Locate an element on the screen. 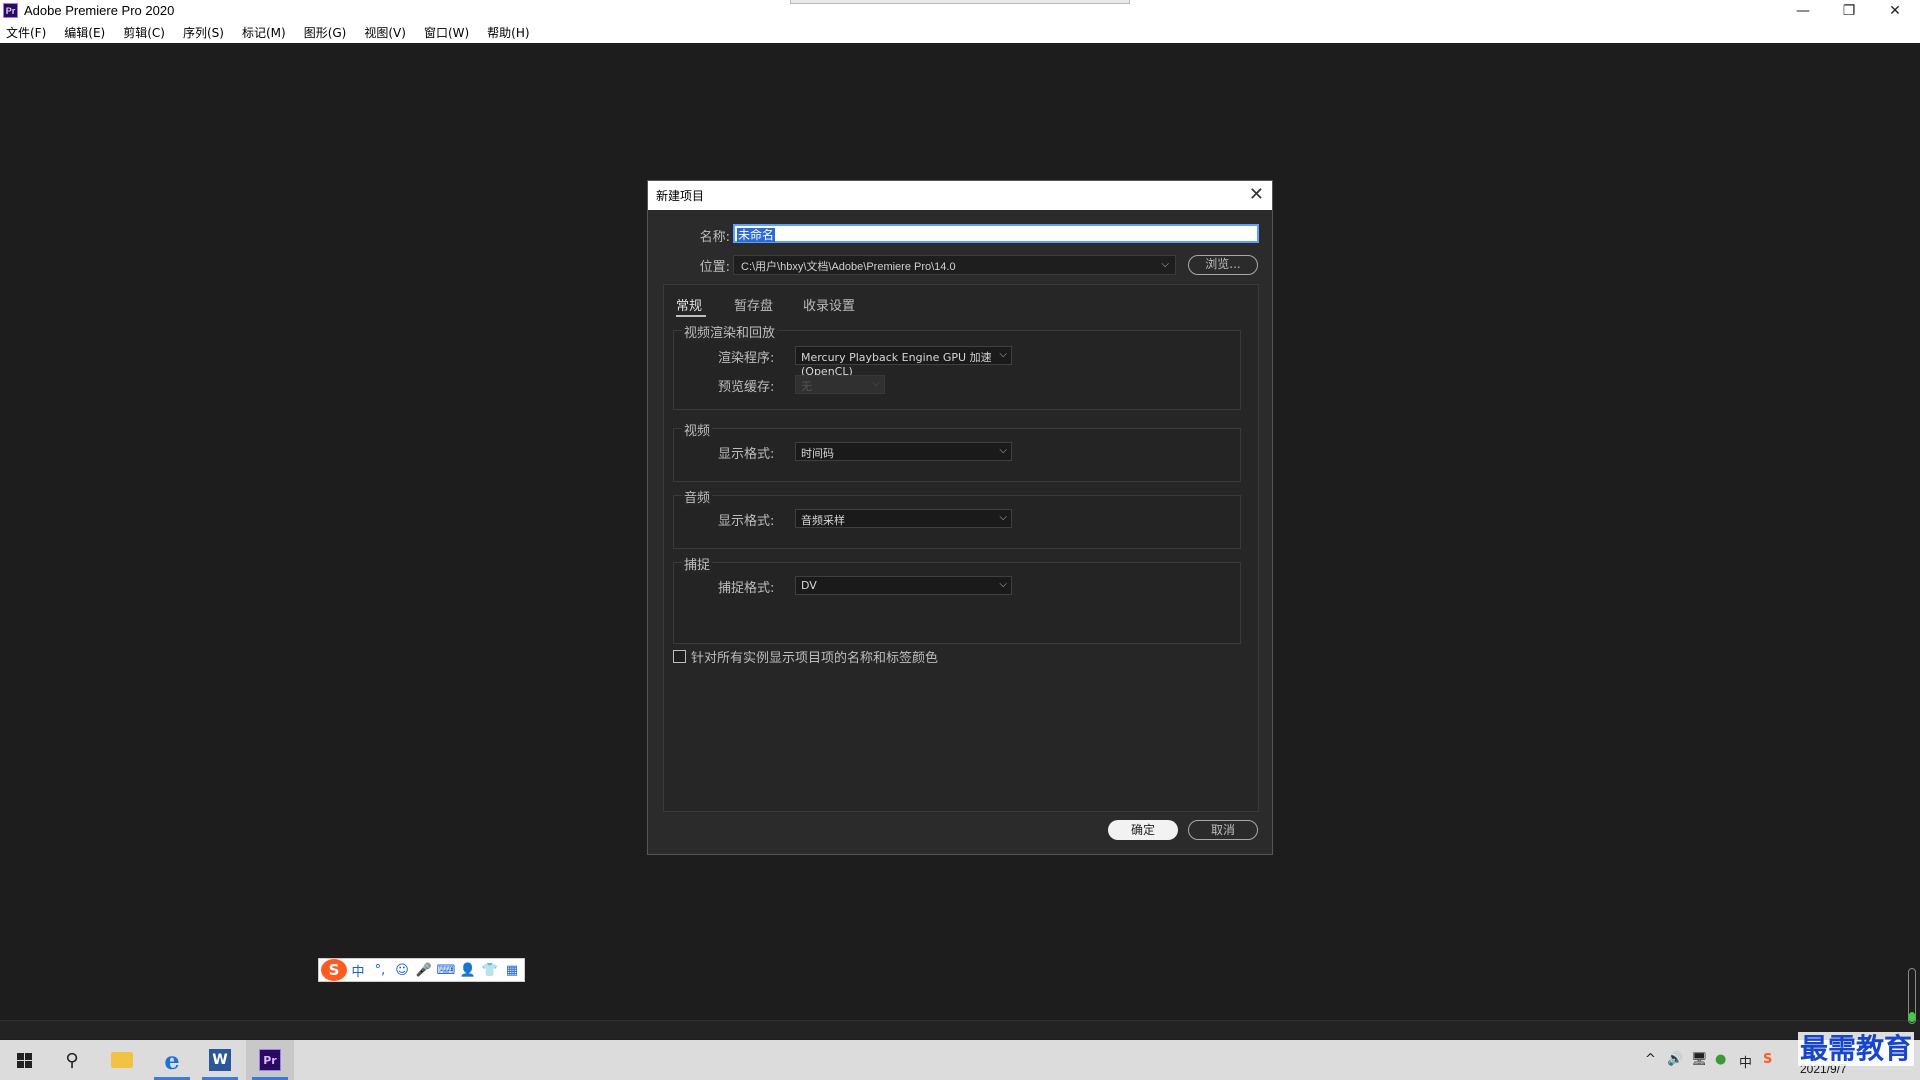 The image size is (1920, 1080). show-label-colors-checkbox is located at coordinates (679, 656).